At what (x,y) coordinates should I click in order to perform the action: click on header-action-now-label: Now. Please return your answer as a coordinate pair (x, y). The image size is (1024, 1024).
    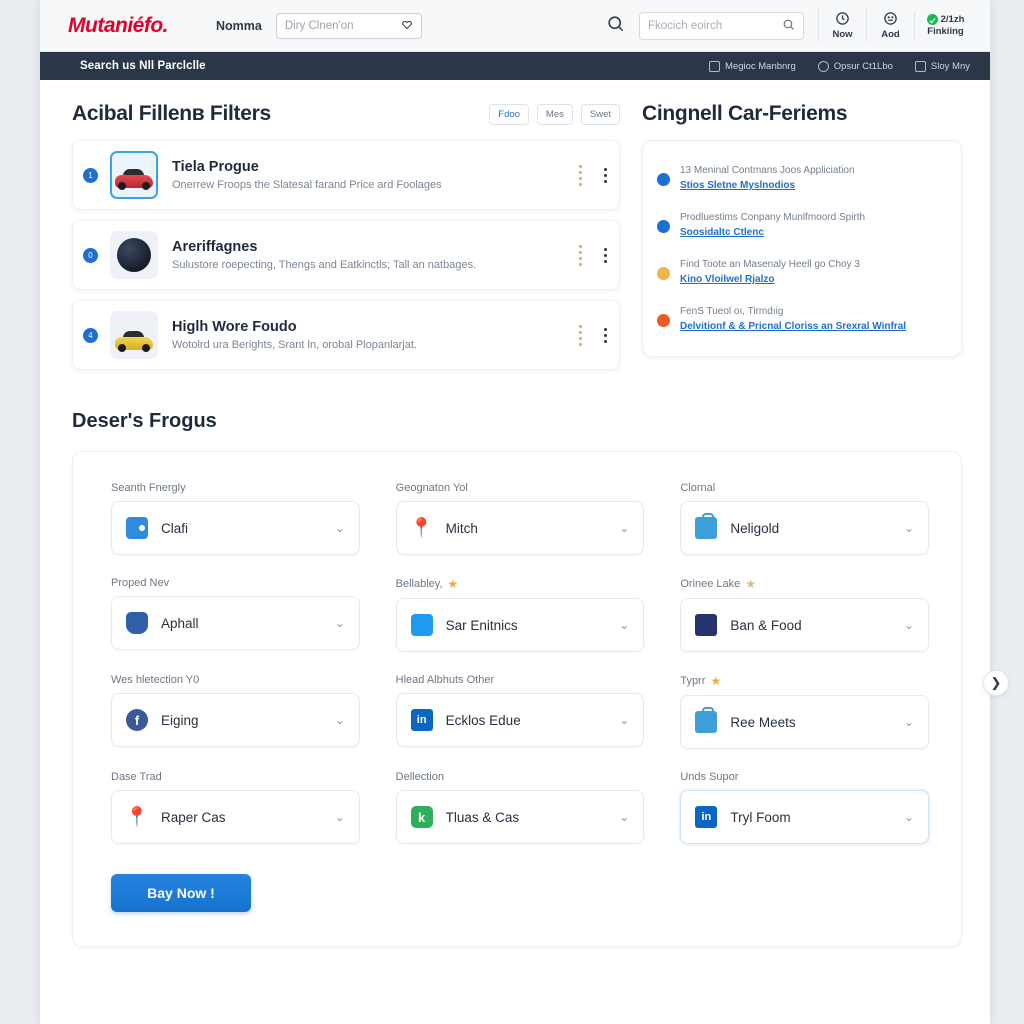
    Looking at the image, I should click on (842, 34).